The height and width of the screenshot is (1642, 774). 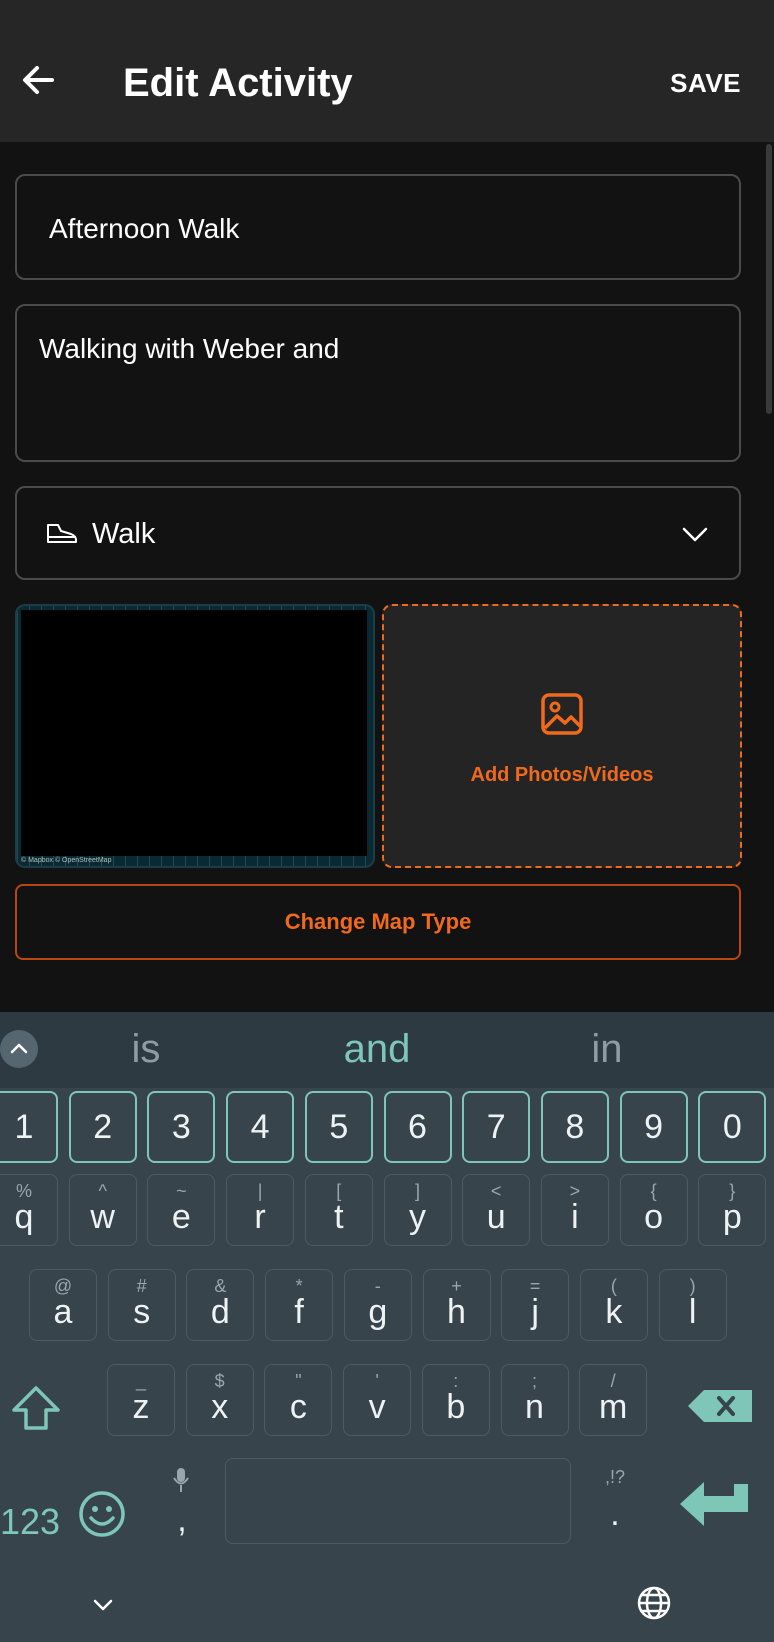 I want to click on keyboard-key: 3, so click(x=181, y=1127).